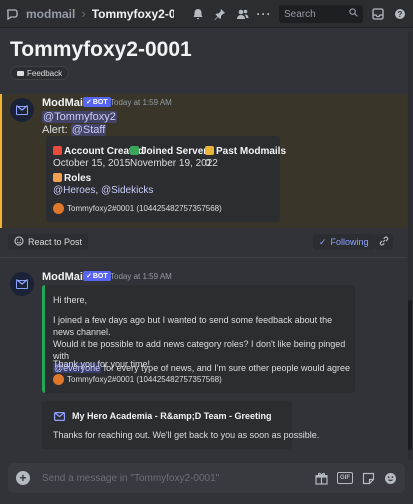 The width and height of the screenshot is (413, 504). Describe the element at coordinates (242, 14) in the screenshot. I see `members-icon` at that location.